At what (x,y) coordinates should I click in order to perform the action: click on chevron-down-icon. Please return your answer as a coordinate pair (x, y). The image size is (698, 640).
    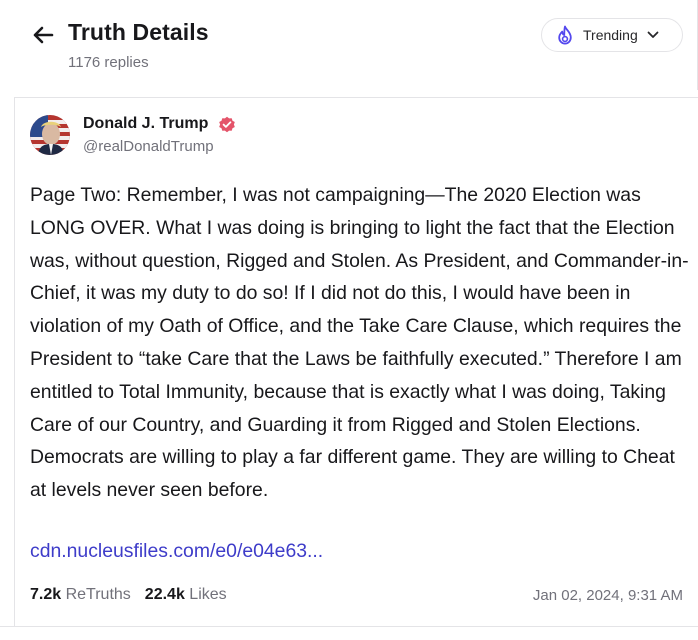
    Looking at the image, I should click on (653, 34).